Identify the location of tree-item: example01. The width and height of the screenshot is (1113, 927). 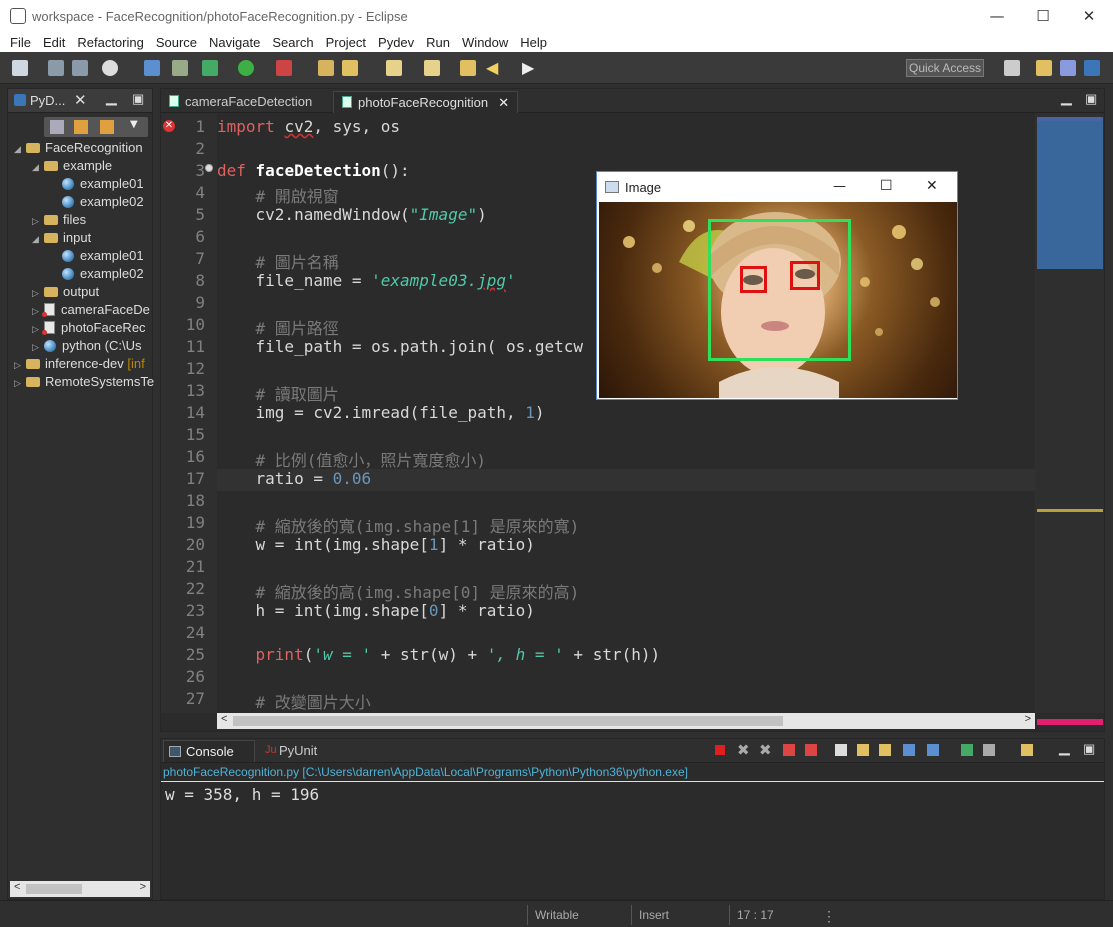
(97, 256).